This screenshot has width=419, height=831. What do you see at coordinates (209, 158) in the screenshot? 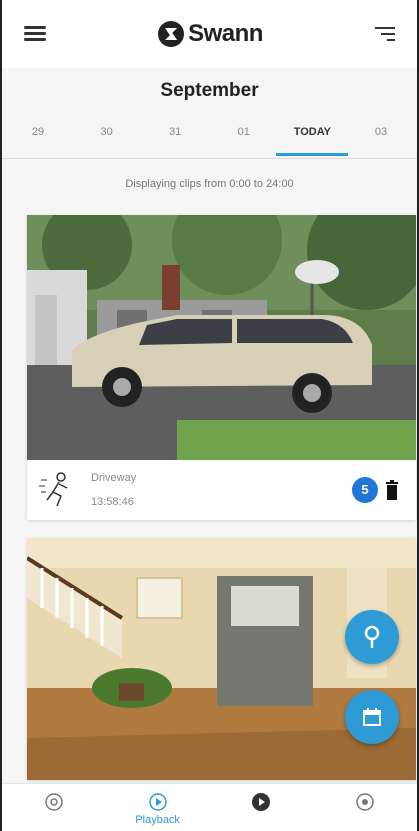
I see `divider` at bounding box center [209, 158].